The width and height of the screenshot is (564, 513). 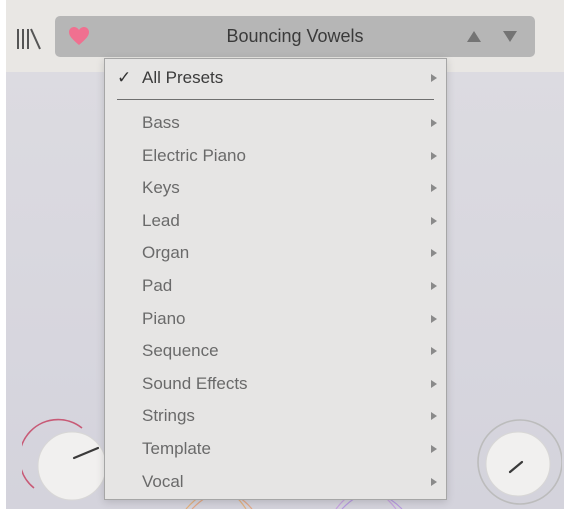 What do you see at coordinates (124, 77) in the screenshot?
I see `checkmark-icon: ✓` at bounding box center [124, 77].